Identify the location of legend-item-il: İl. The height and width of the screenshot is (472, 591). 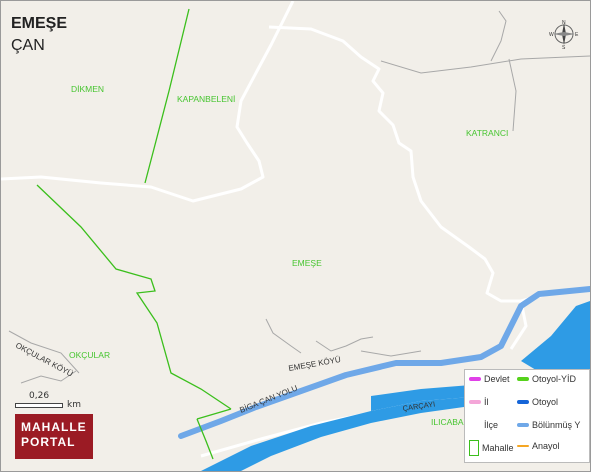
(479, 402).